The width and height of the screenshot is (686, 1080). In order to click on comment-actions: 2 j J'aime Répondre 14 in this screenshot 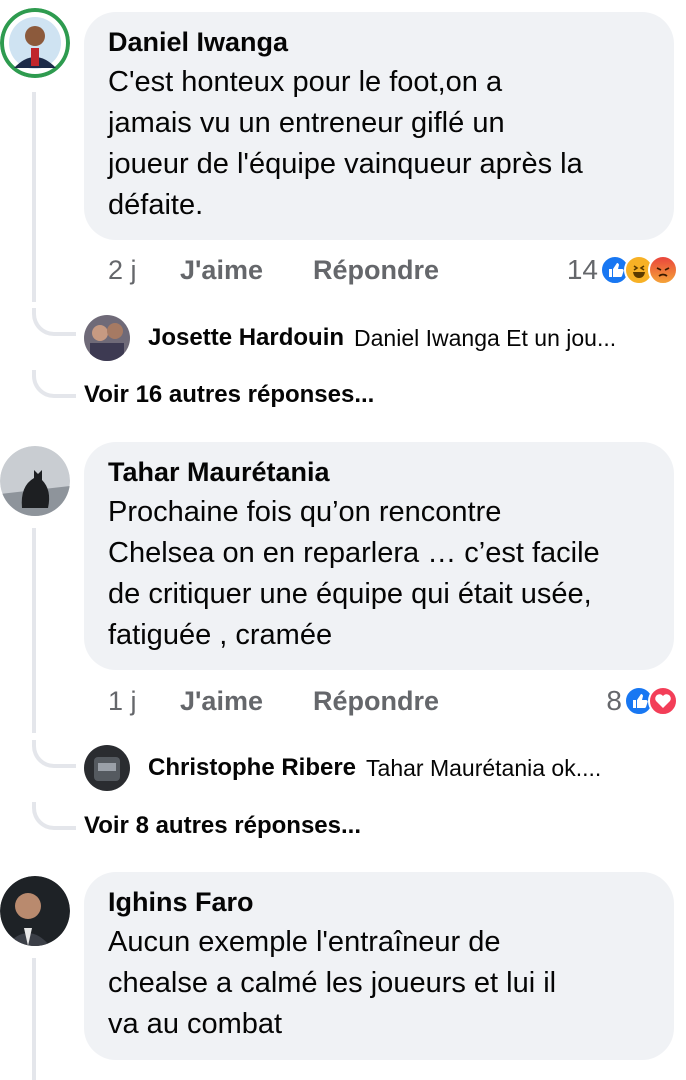, I will do `click(393, 270)`.